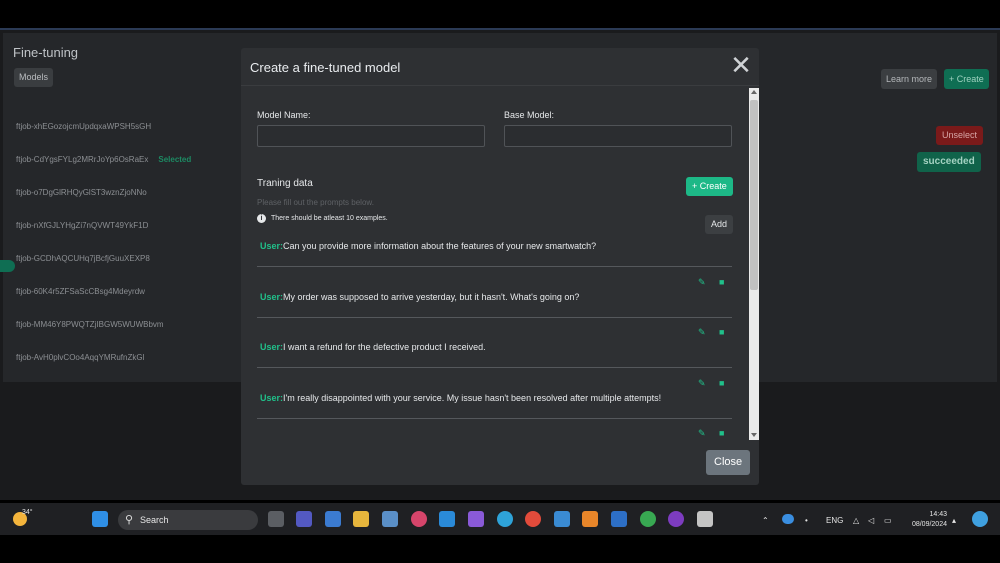 This screenshot has height=563, width=1000. What do you see at coordinates (929, 524) in the screenshot?
I see `clock-date: 08/09/2024` at bounding box center [929, 524].